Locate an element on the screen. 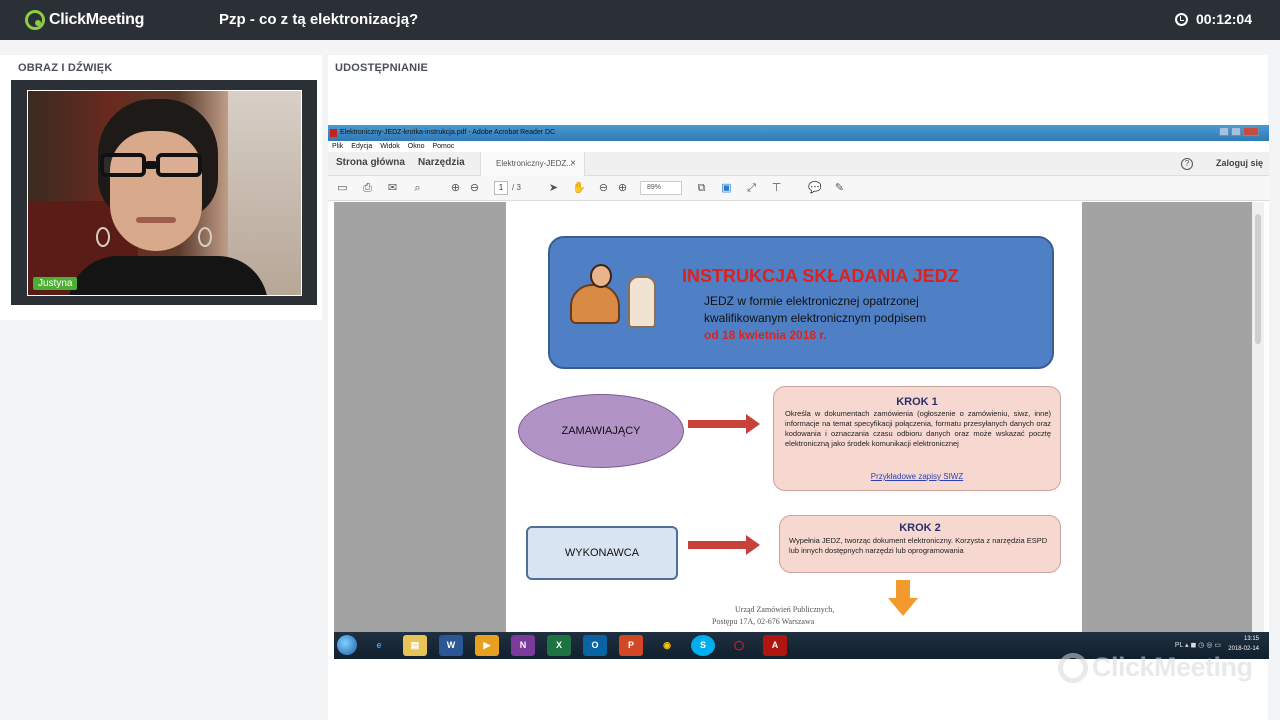 Image resolution: width=1280 pixels, height=720 pixels. explorer-icon: ▤ is located at coordinates (415, 645).